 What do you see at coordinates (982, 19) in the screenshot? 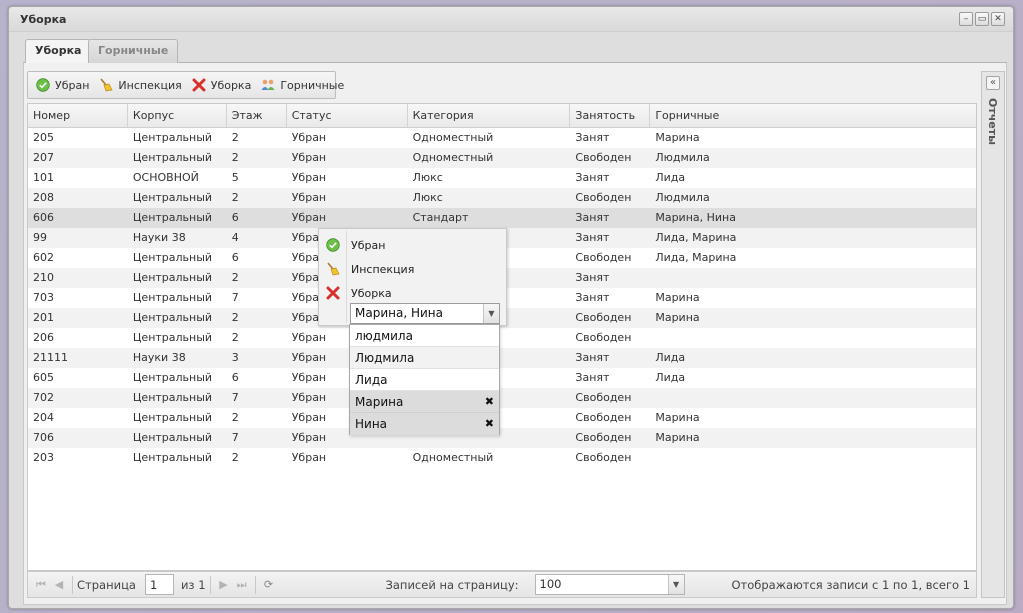
I see `maximize-icon: ▭` at bounding box center [982, 19].